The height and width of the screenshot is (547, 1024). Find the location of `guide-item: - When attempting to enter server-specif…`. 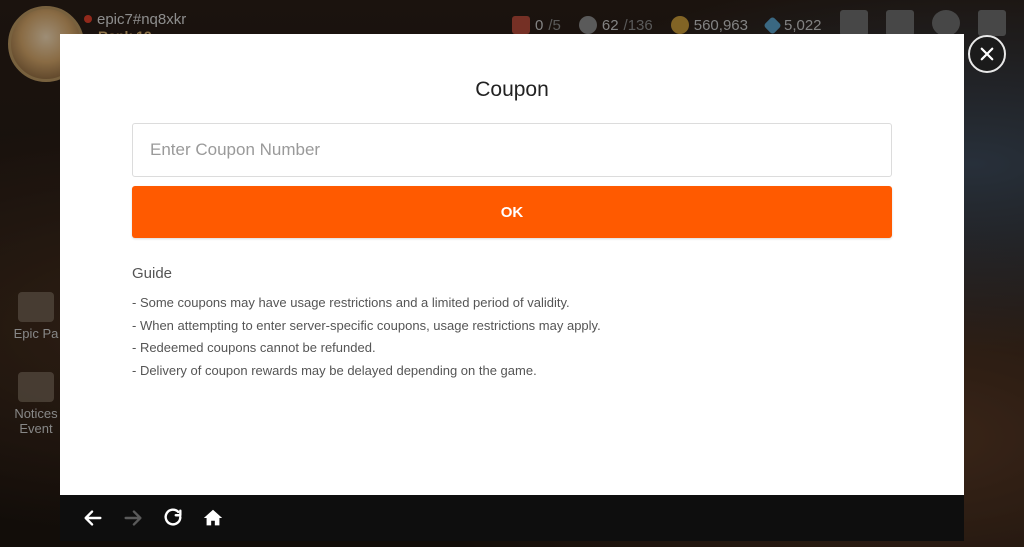

guide-item: - When attempting to enter server-specif… is located at coordinates (366, 325).